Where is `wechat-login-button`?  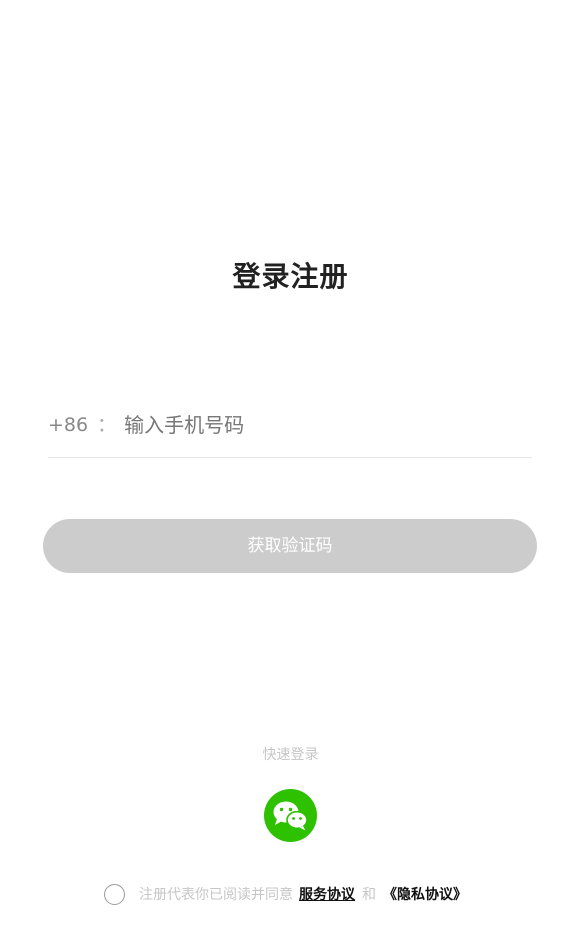 wechat-login-button is located at coordinates (290, 815).